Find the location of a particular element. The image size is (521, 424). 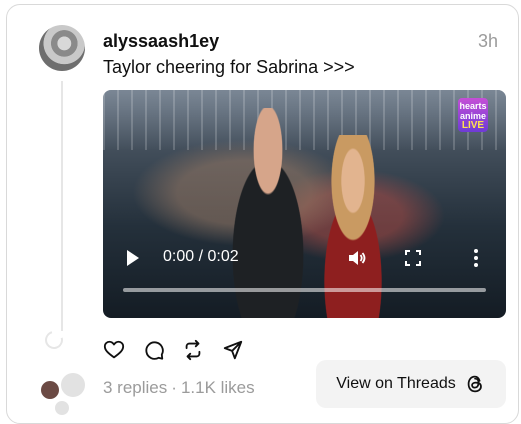

view-on-threads-label: View on Threads is located at coordinates (396, 383).